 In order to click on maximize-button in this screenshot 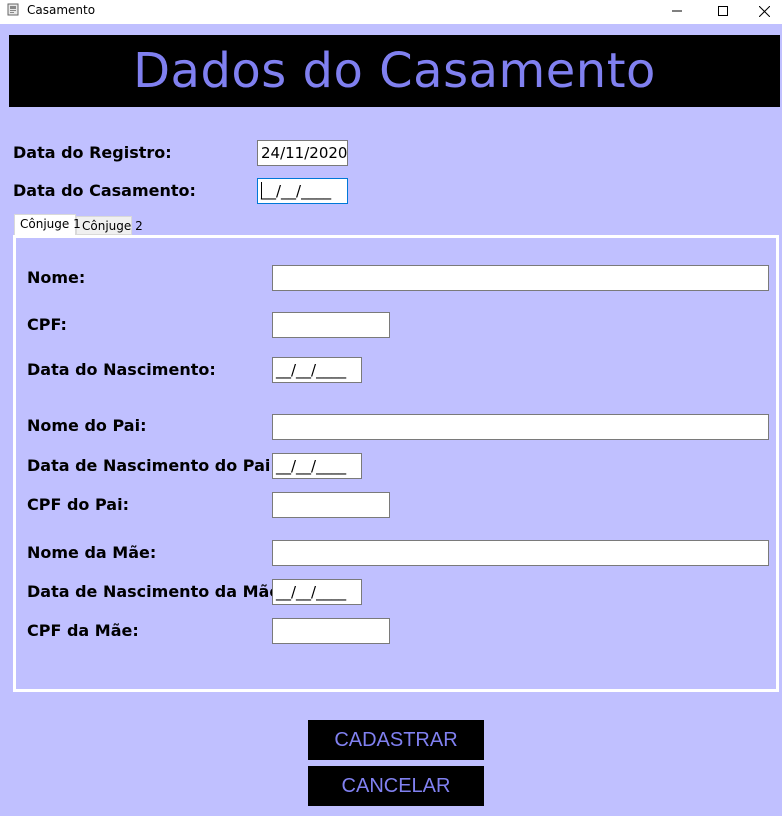, I will do `click(723, 11)`.